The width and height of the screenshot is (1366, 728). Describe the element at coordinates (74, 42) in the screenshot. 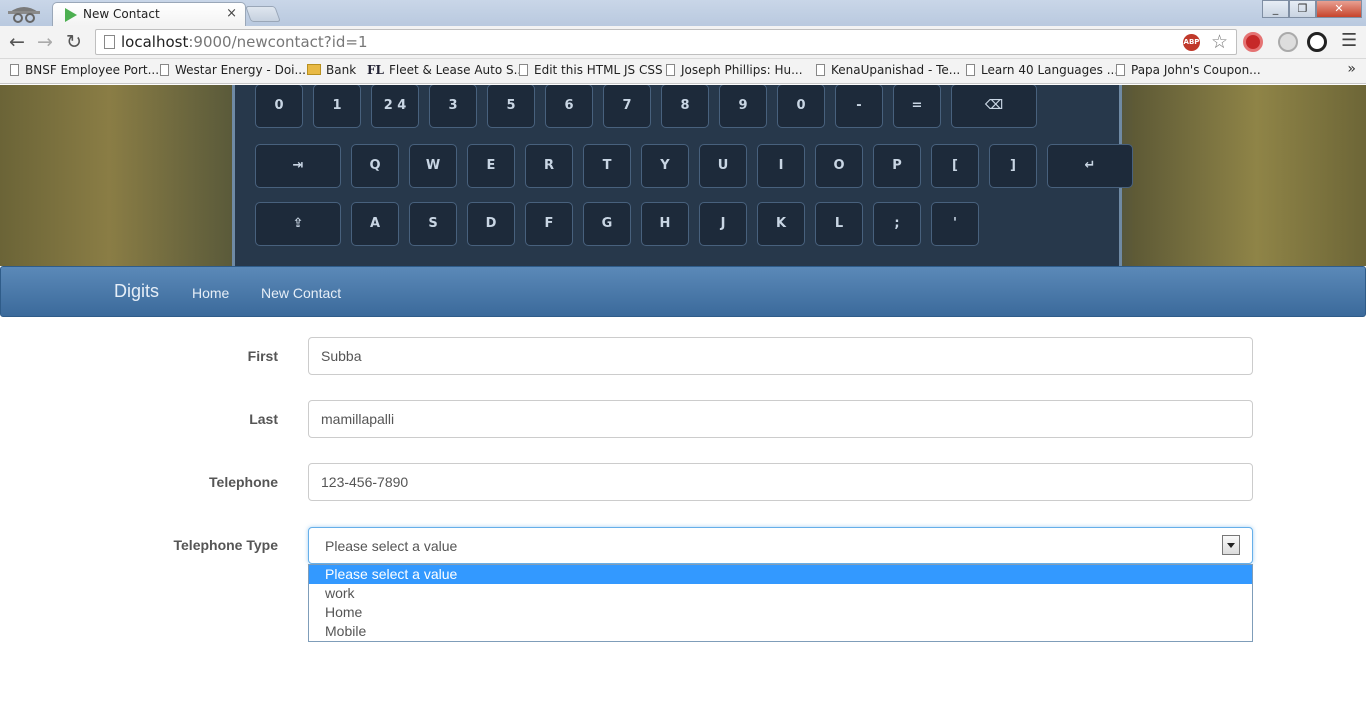

I see `reload-icon: ↻` at that location.